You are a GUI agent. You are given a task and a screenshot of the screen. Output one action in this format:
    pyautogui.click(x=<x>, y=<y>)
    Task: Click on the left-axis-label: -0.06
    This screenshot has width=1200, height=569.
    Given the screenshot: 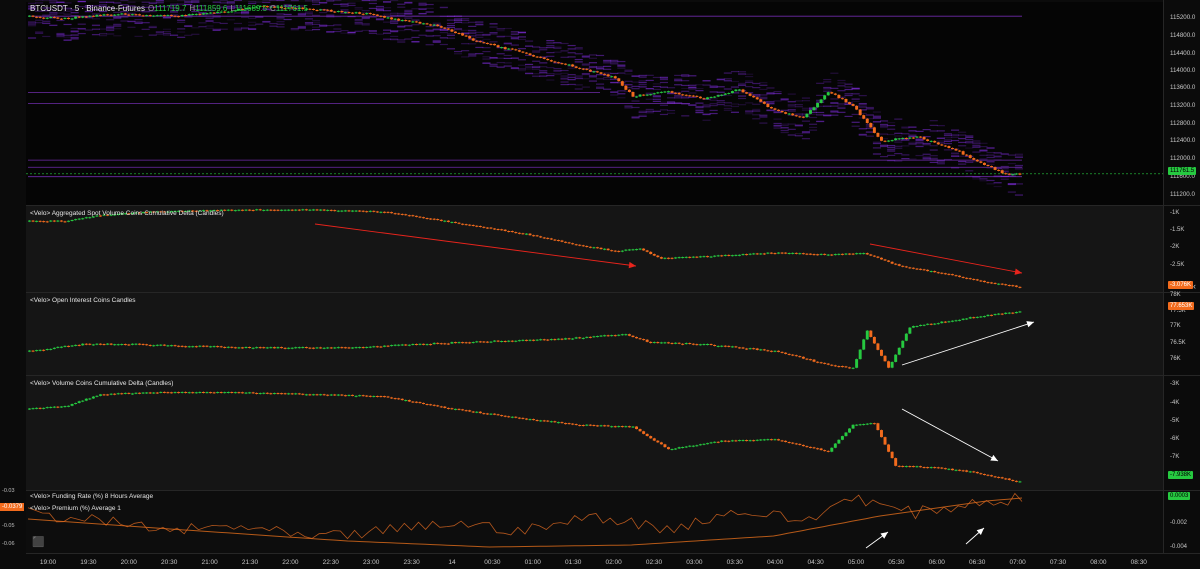 What is the action you would take?
    pyautogui.click(x=8, y=544)
    